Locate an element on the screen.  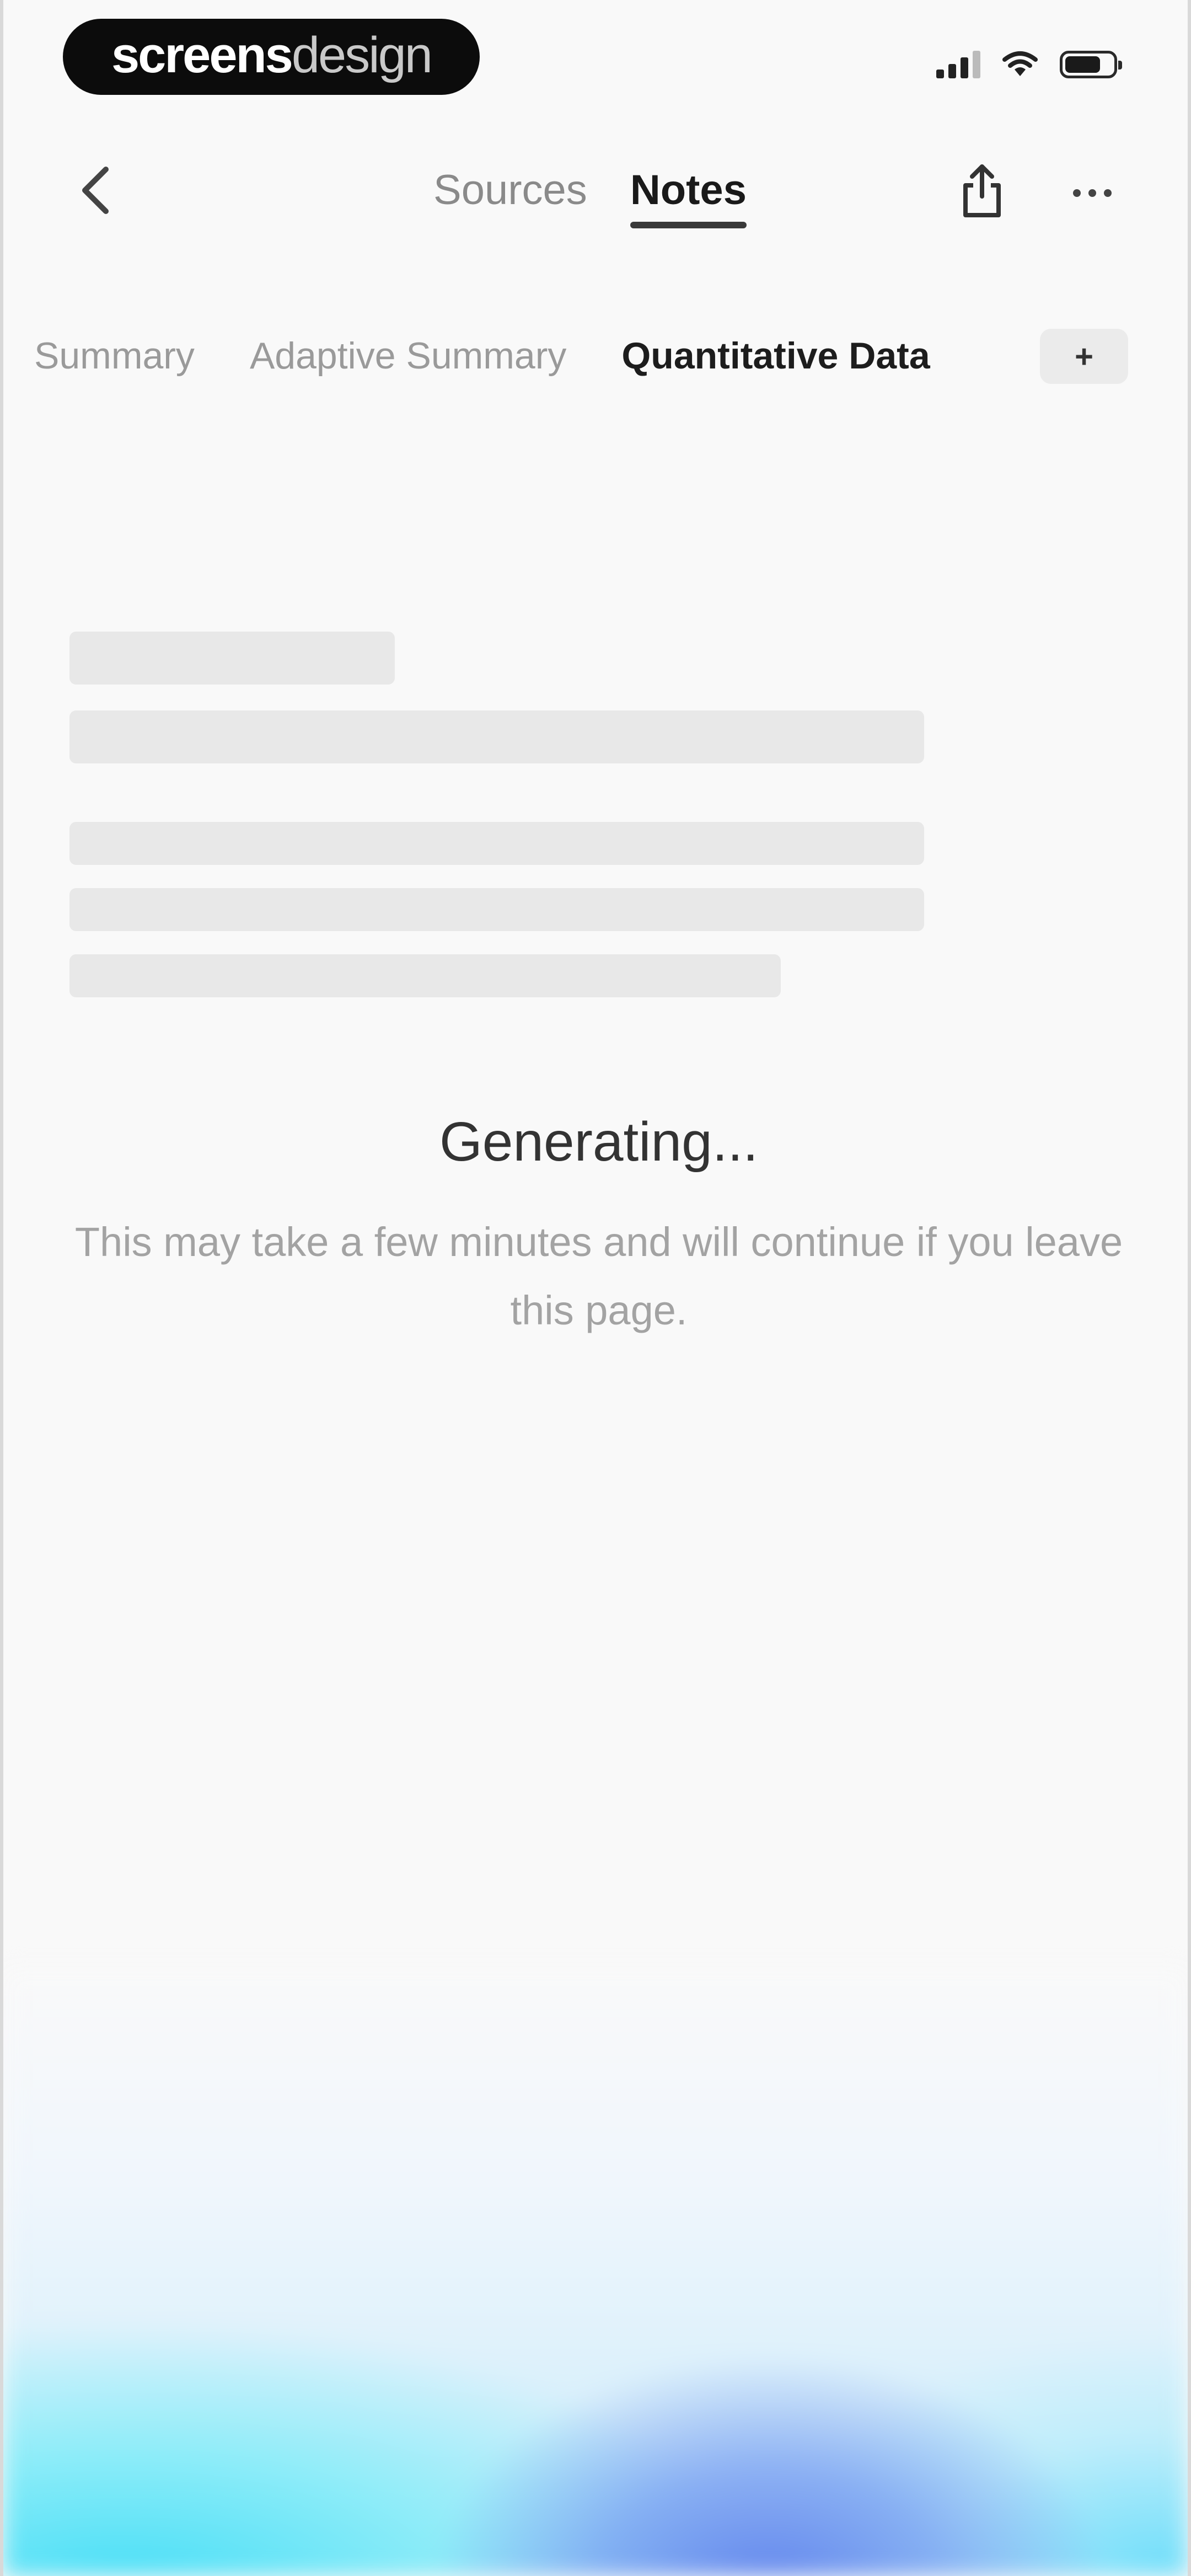
cellular-signal-icon is located at coordinates (958, 64).